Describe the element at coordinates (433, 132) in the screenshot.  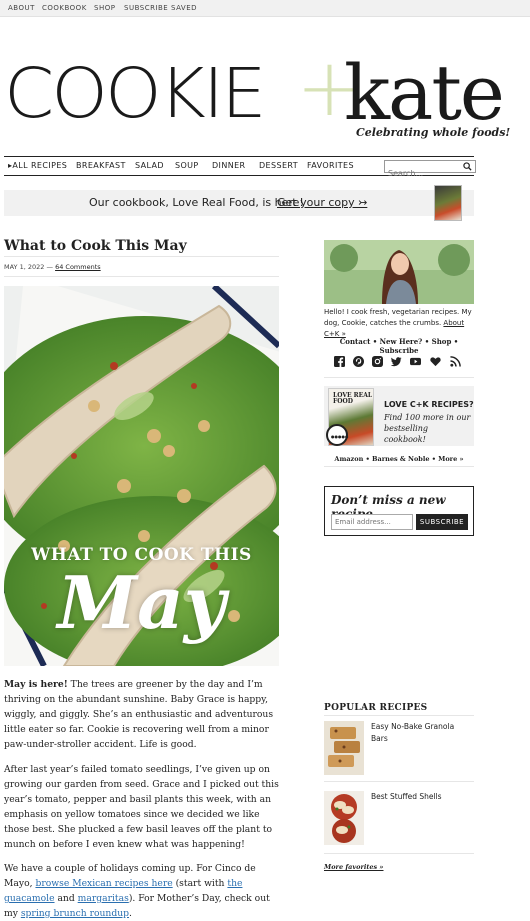
I see `site-tagline: Celebrating whole foods!` at that location.